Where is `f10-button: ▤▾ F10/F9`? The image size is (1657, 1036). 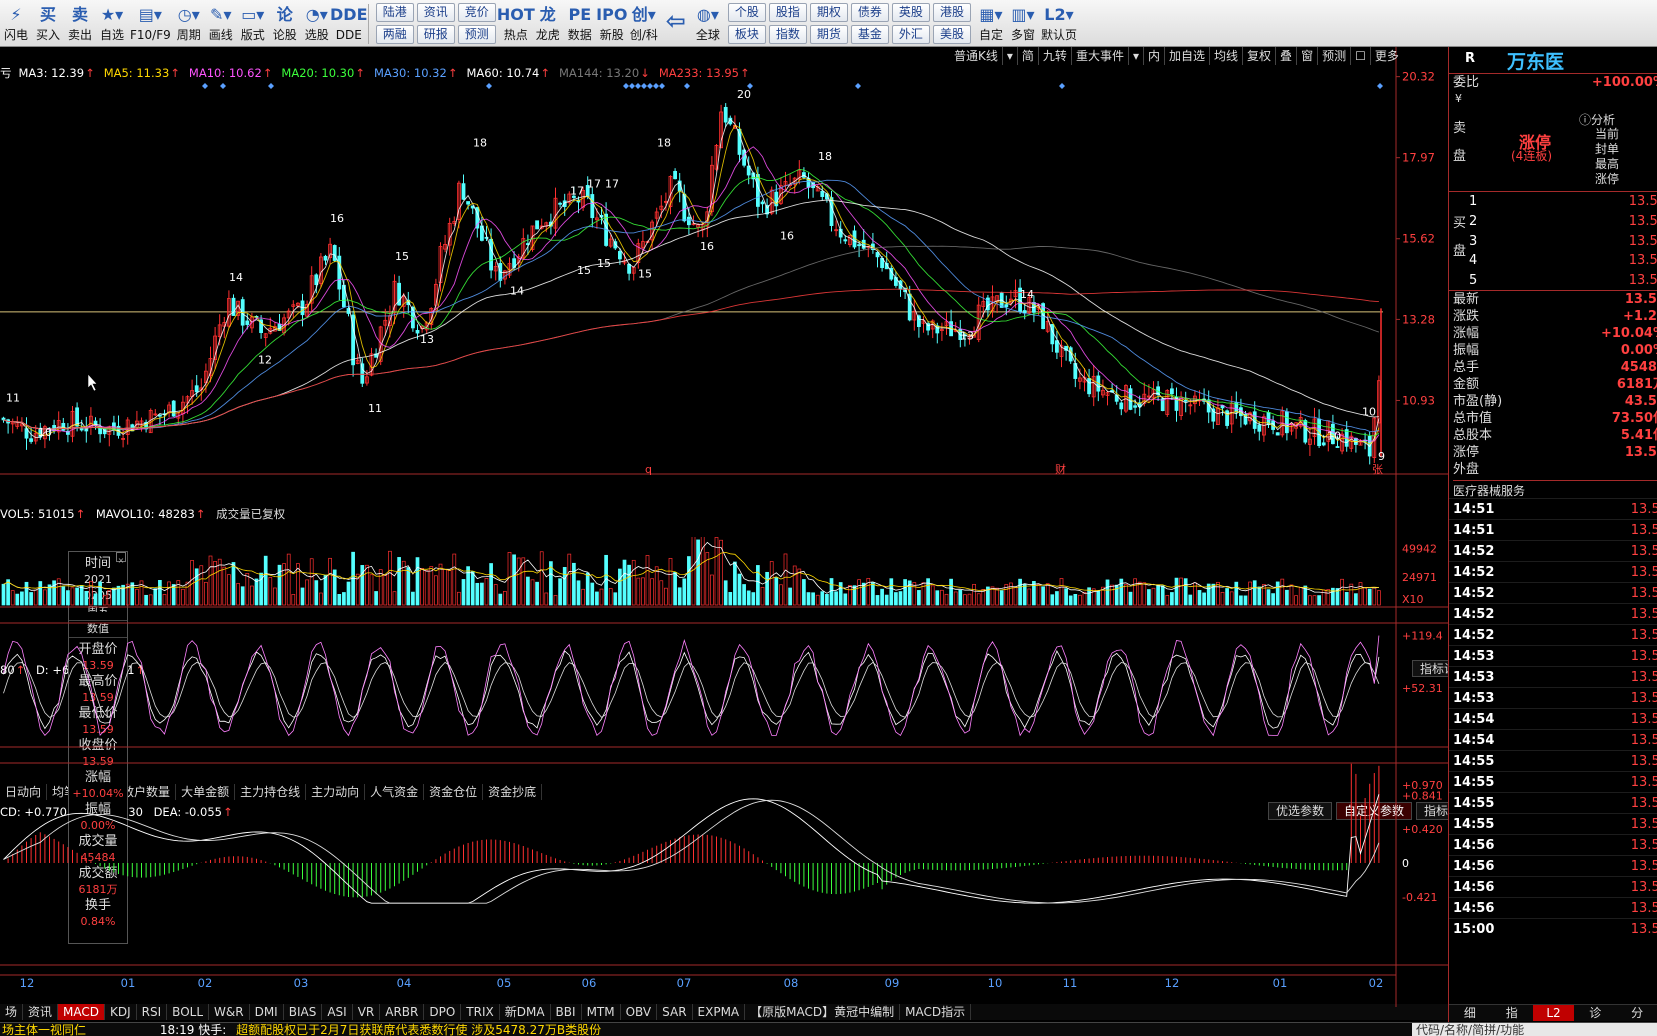
f10-button: ▤▾ F10/F9 is located at coordinates (150, 23).